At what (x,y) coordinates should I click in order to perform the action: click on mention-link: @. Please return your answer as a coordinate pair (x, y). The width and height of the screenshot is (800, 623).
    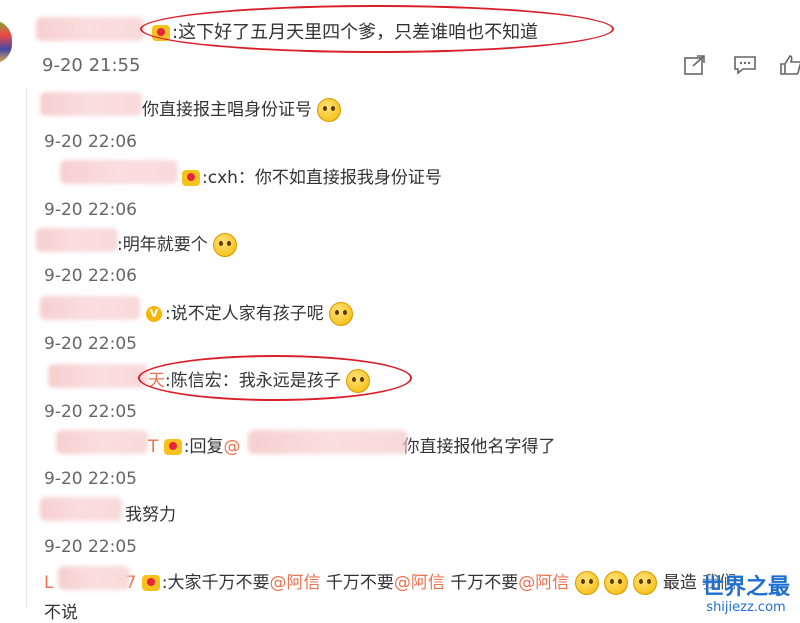
    Looking at the image, I should click on (232, 447).